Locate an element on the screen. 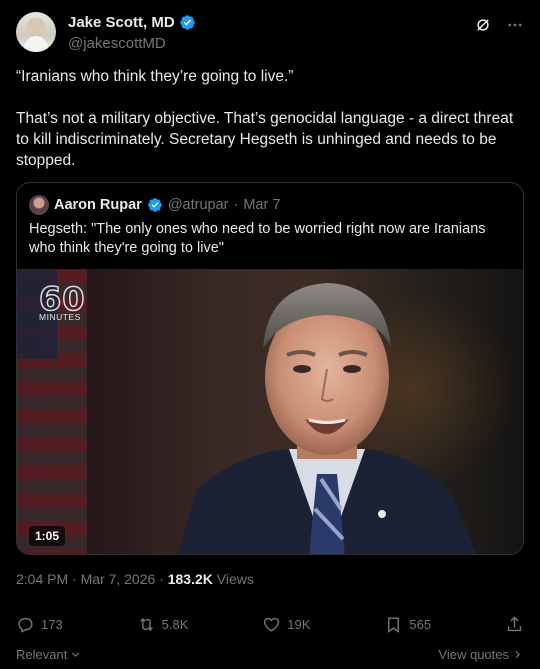  share-button is located at coordinates (514, 624).